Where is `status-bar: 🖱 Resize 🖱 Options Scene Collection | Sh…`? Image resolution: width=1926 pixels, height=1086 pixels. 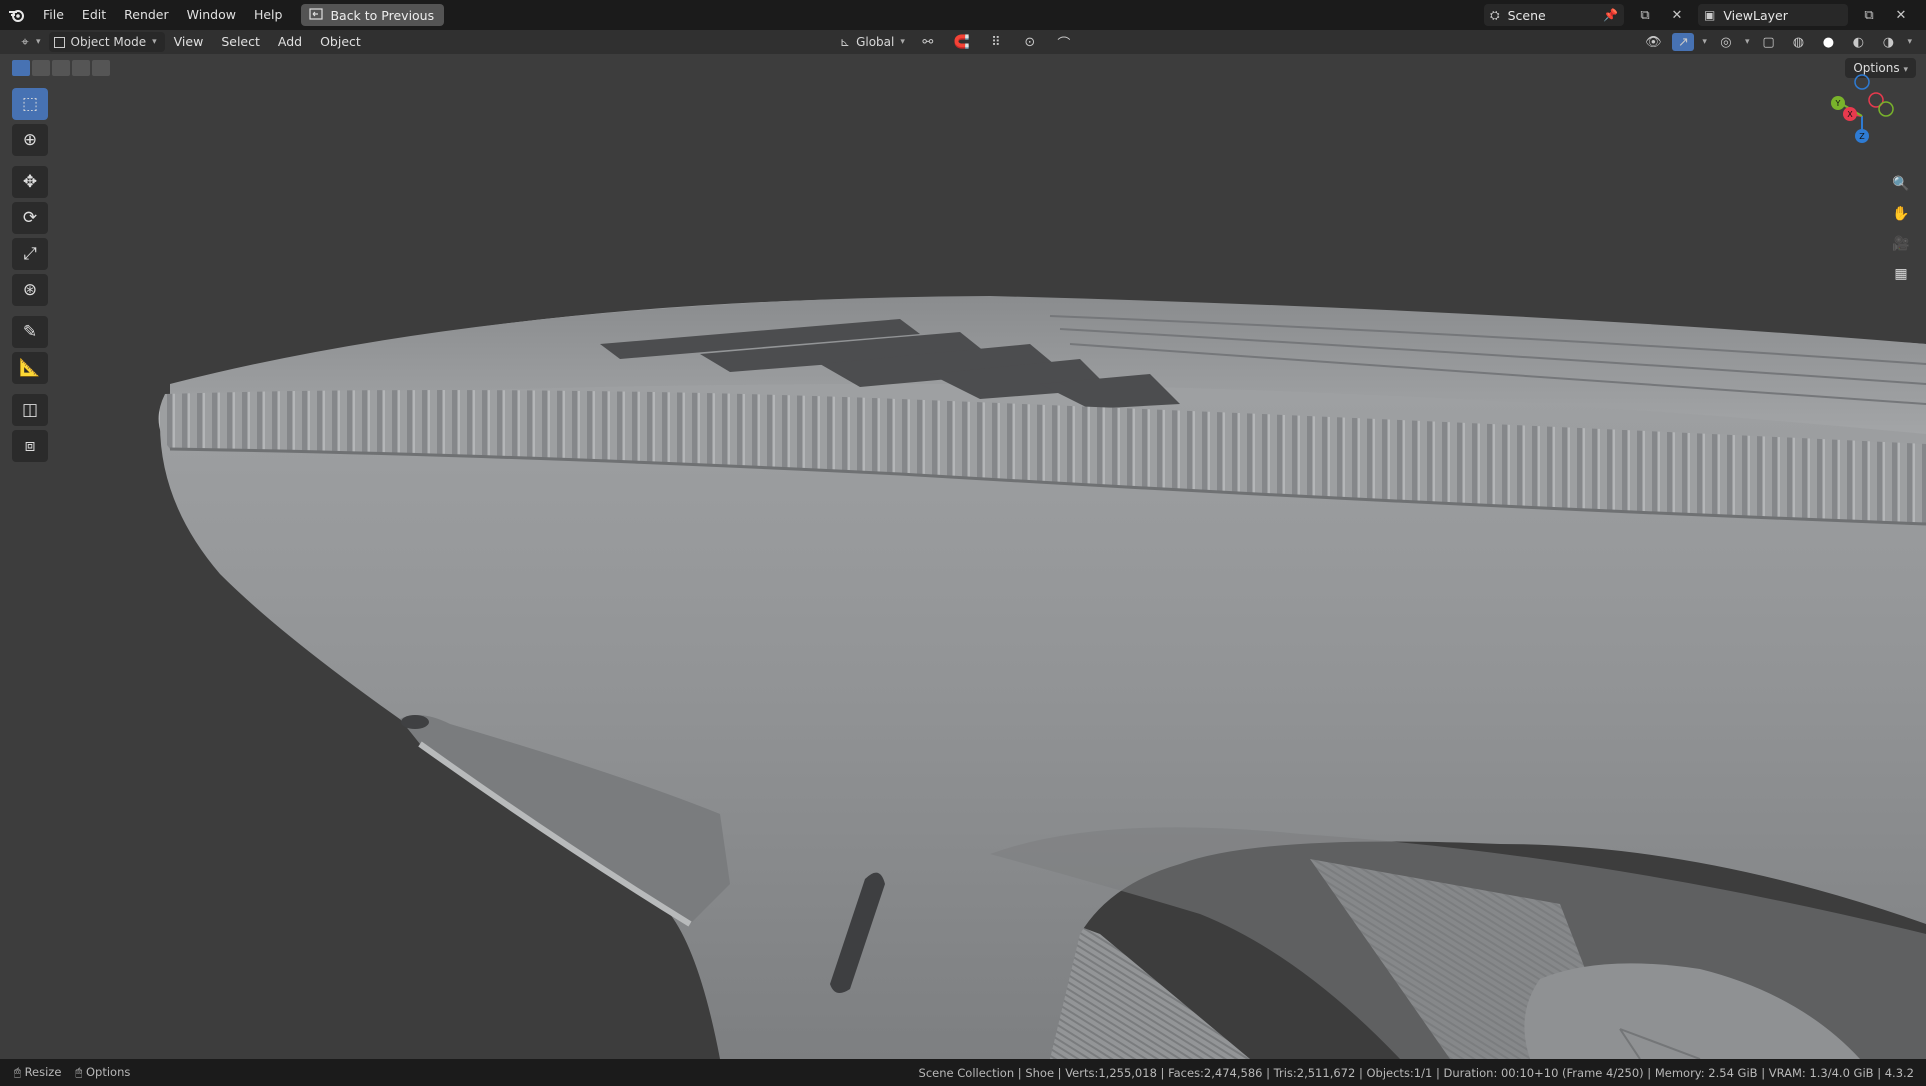 status-bar: 🖱 Resize 🖱 Options Scene Collection | Sh… is located at coordinates (963, 1072).